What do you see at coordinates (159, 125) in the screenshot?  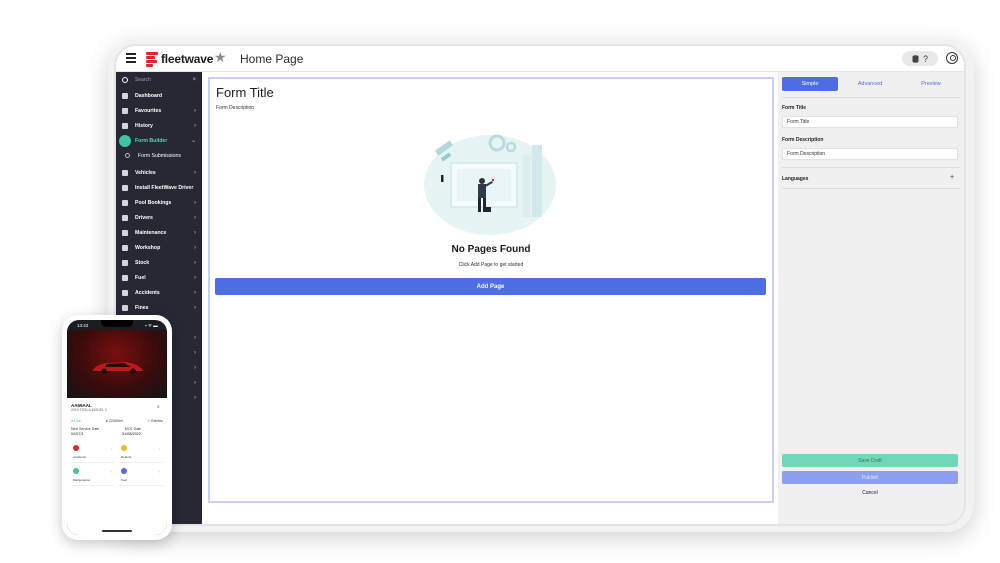 I see `sidebar-item-history: History ›` at bounding box center [159, 125].